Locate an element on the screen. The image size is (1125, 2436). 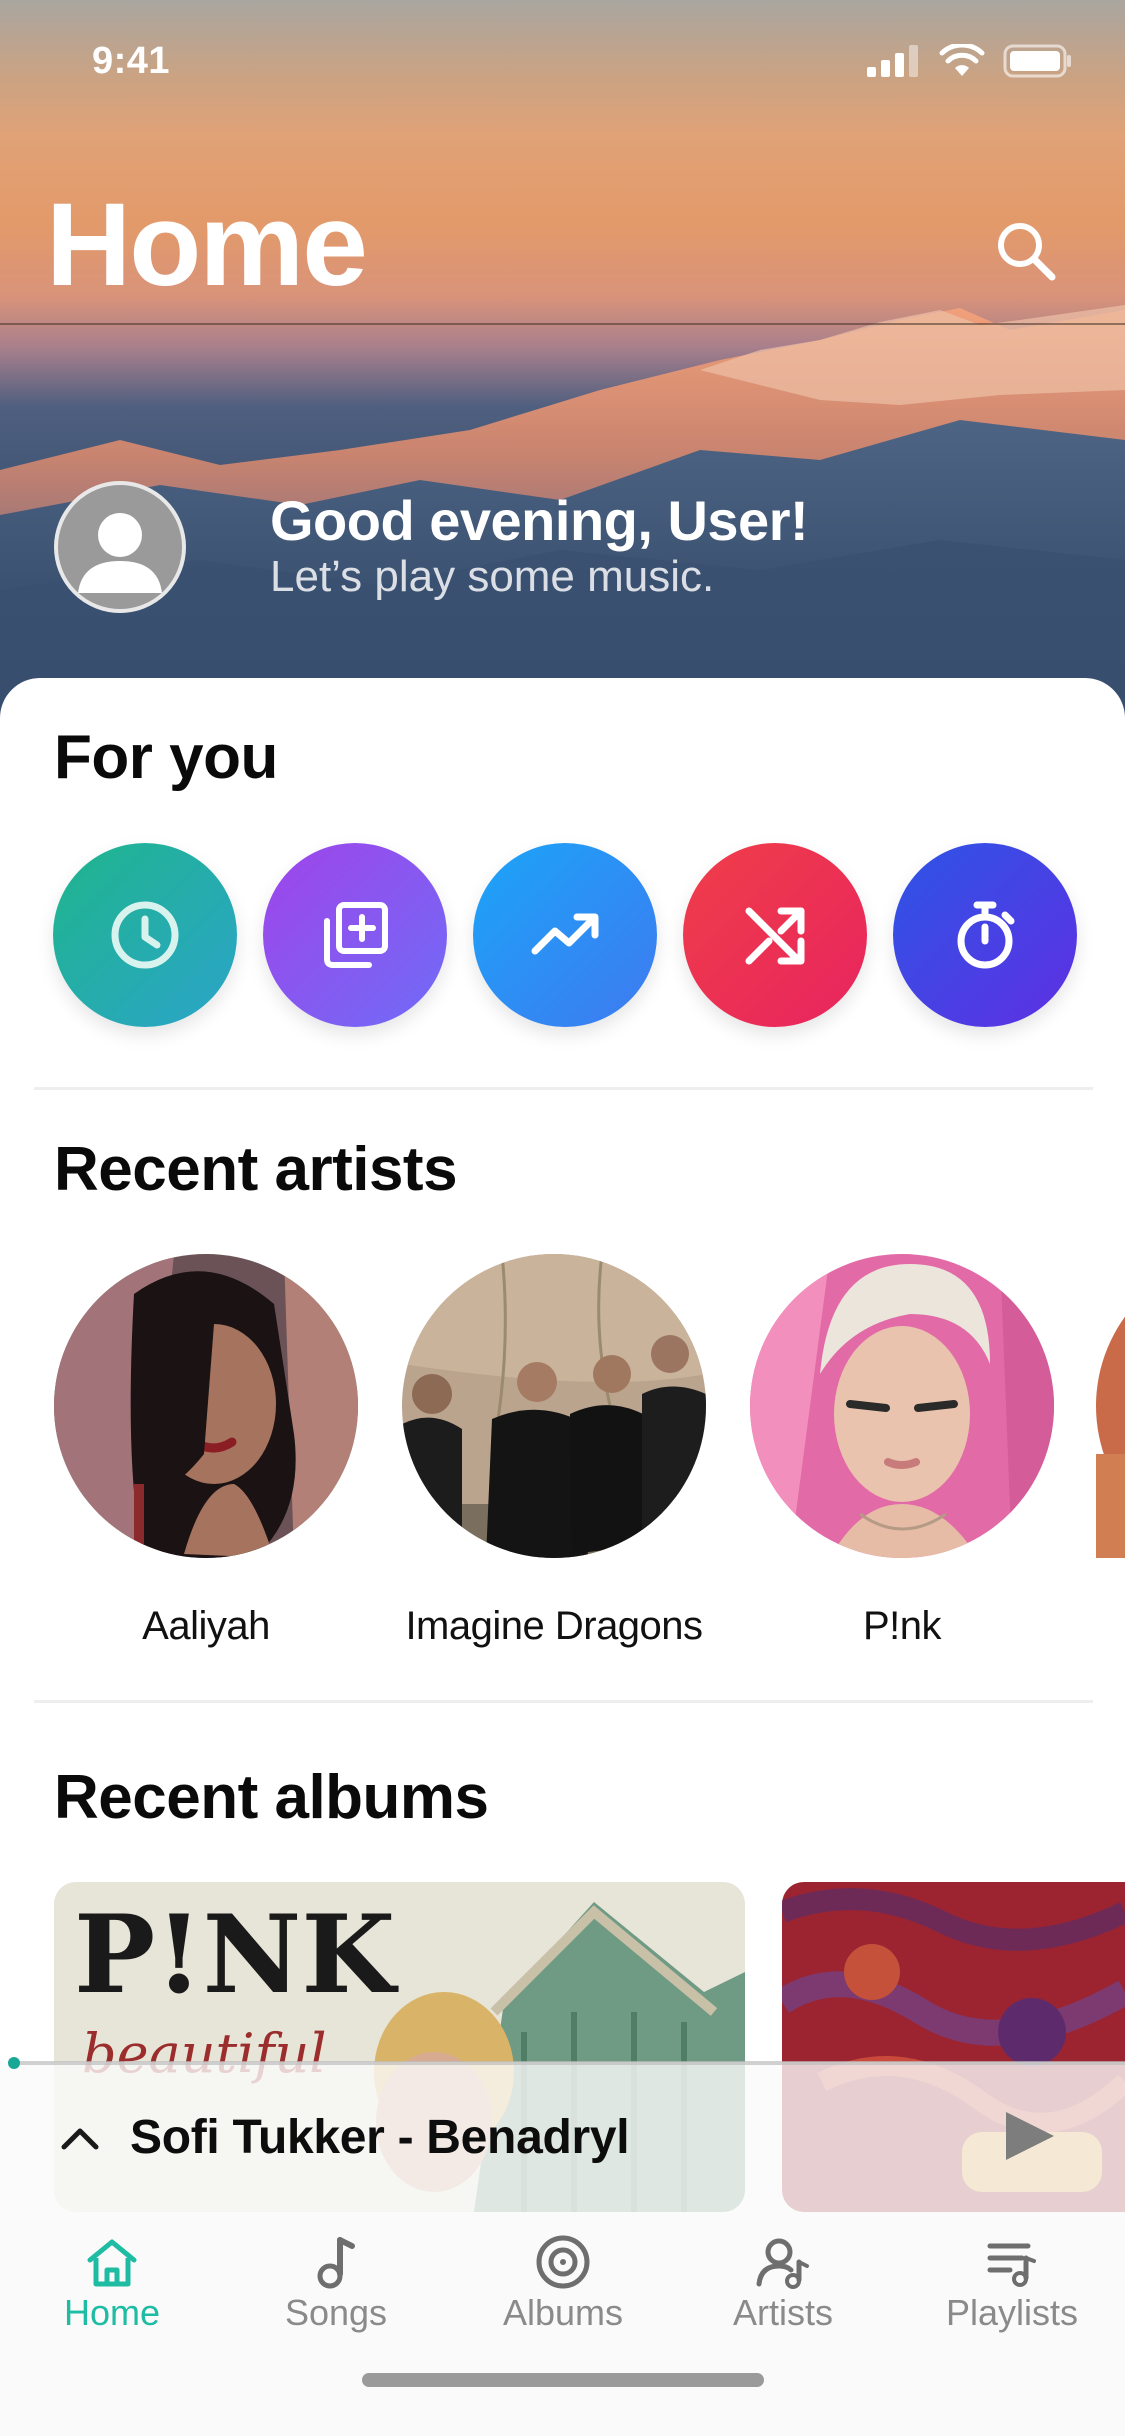
status-icons is located at coordinates (970, 61).